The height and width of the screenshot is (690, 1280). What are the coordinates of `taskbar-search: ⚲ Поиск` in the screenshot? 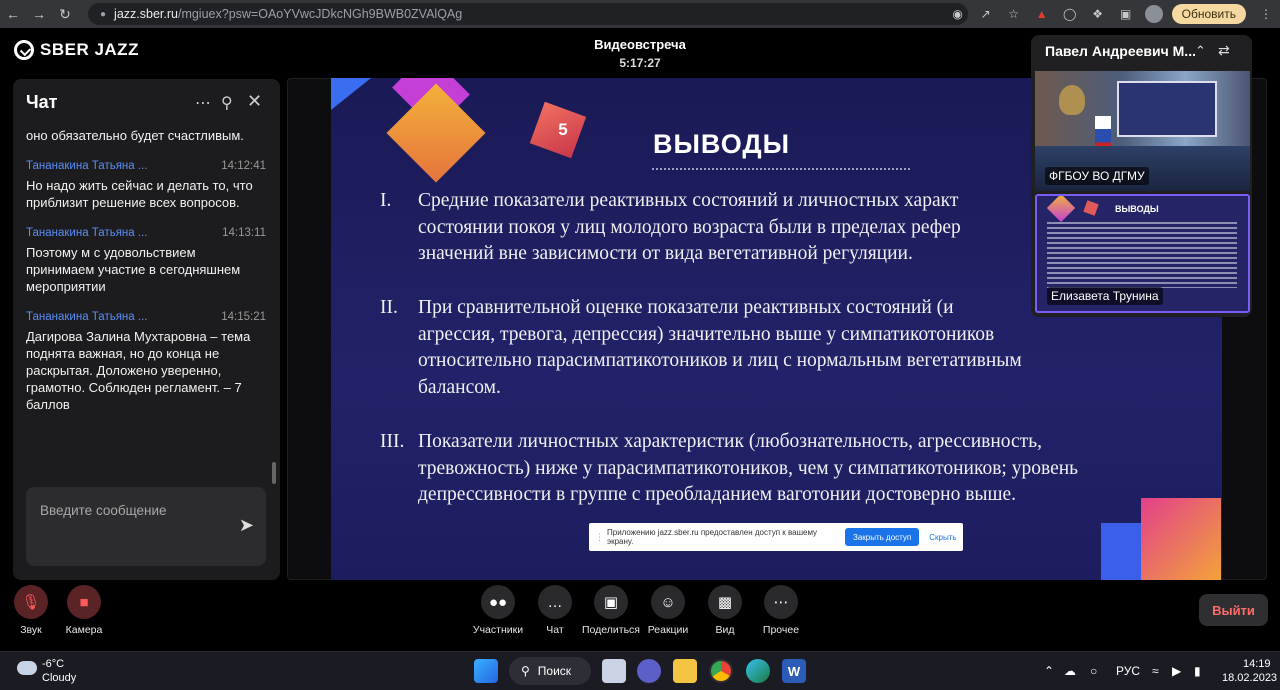 It's located at (550, 671).